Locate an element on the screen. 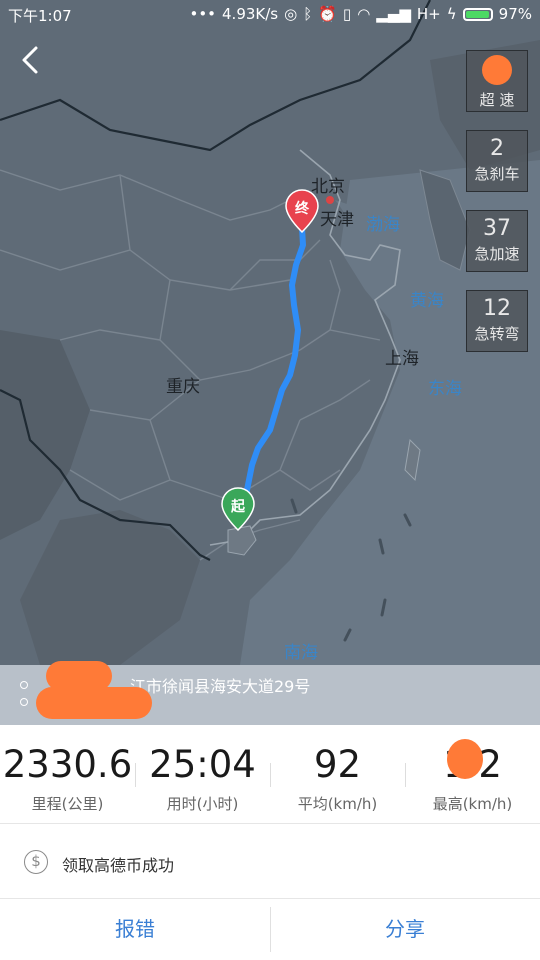 Image resolution: width=540 pixels, height=960 pixels. battery-fill is located at coordinates (477, 14).